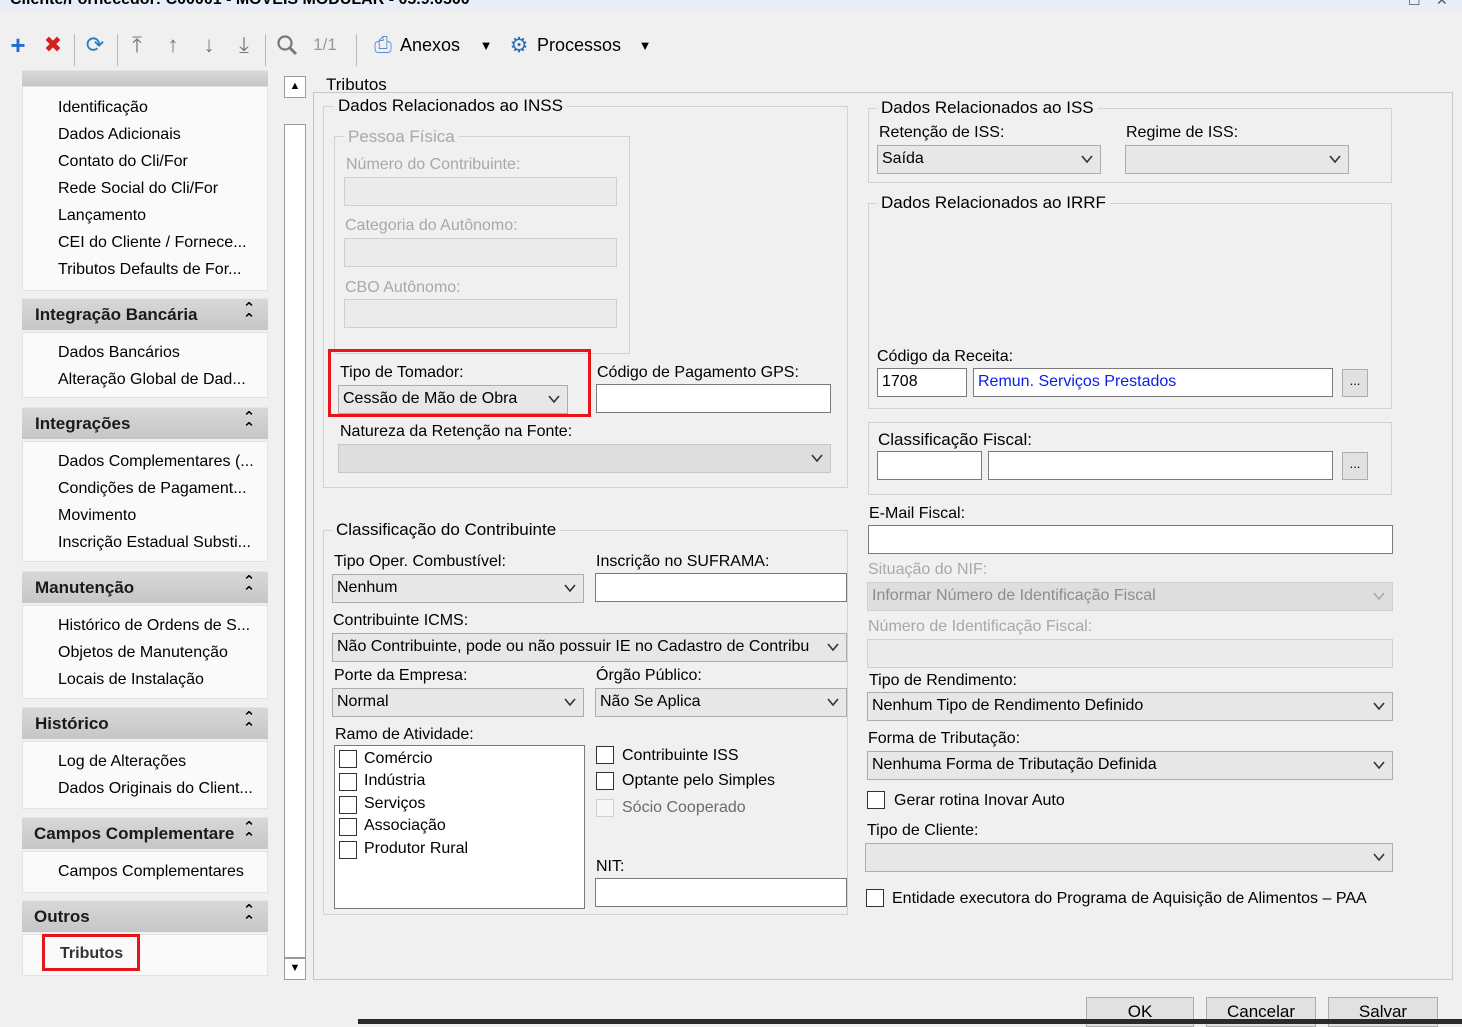  What do you see at coordinates (922, 382) in the screenshot?
I see `codigo-receita-input: 1708` at bounding box center [922, 382].